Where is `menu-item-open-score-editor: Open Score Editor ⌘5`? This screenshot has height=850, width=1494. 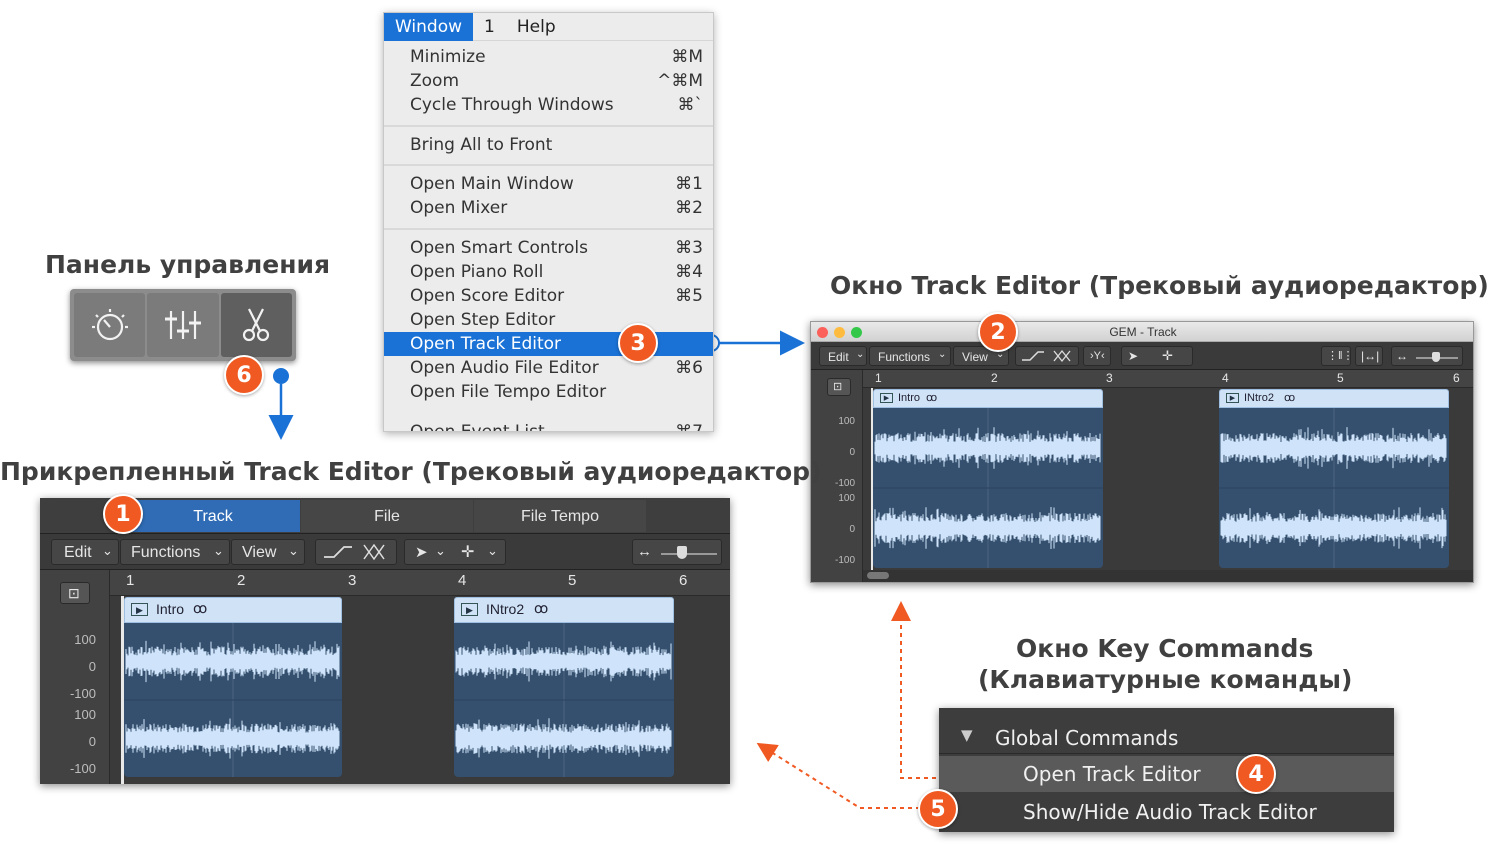 menu-item-open-score-editor: Open Score Editor ⌘5 is located at coordinates (548, 296).